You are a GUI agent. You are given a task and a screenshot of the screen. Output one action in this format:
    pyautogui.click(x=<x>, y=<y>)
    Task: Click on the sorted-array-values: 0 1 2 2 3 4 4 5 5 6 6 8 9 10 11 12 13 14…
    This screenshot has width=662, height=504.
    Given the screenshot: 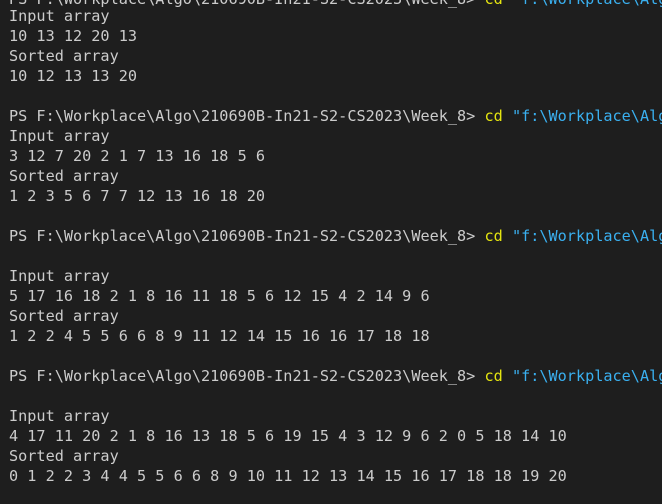 What is the action you would take?
    pyautogui.click(x=288, y=476)
    